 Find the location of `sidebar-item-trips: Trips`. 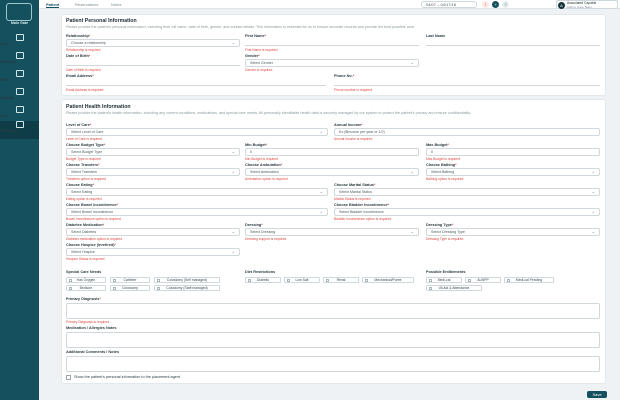

sidebar-item-trips: Trips is located at coordinates (19, 43).